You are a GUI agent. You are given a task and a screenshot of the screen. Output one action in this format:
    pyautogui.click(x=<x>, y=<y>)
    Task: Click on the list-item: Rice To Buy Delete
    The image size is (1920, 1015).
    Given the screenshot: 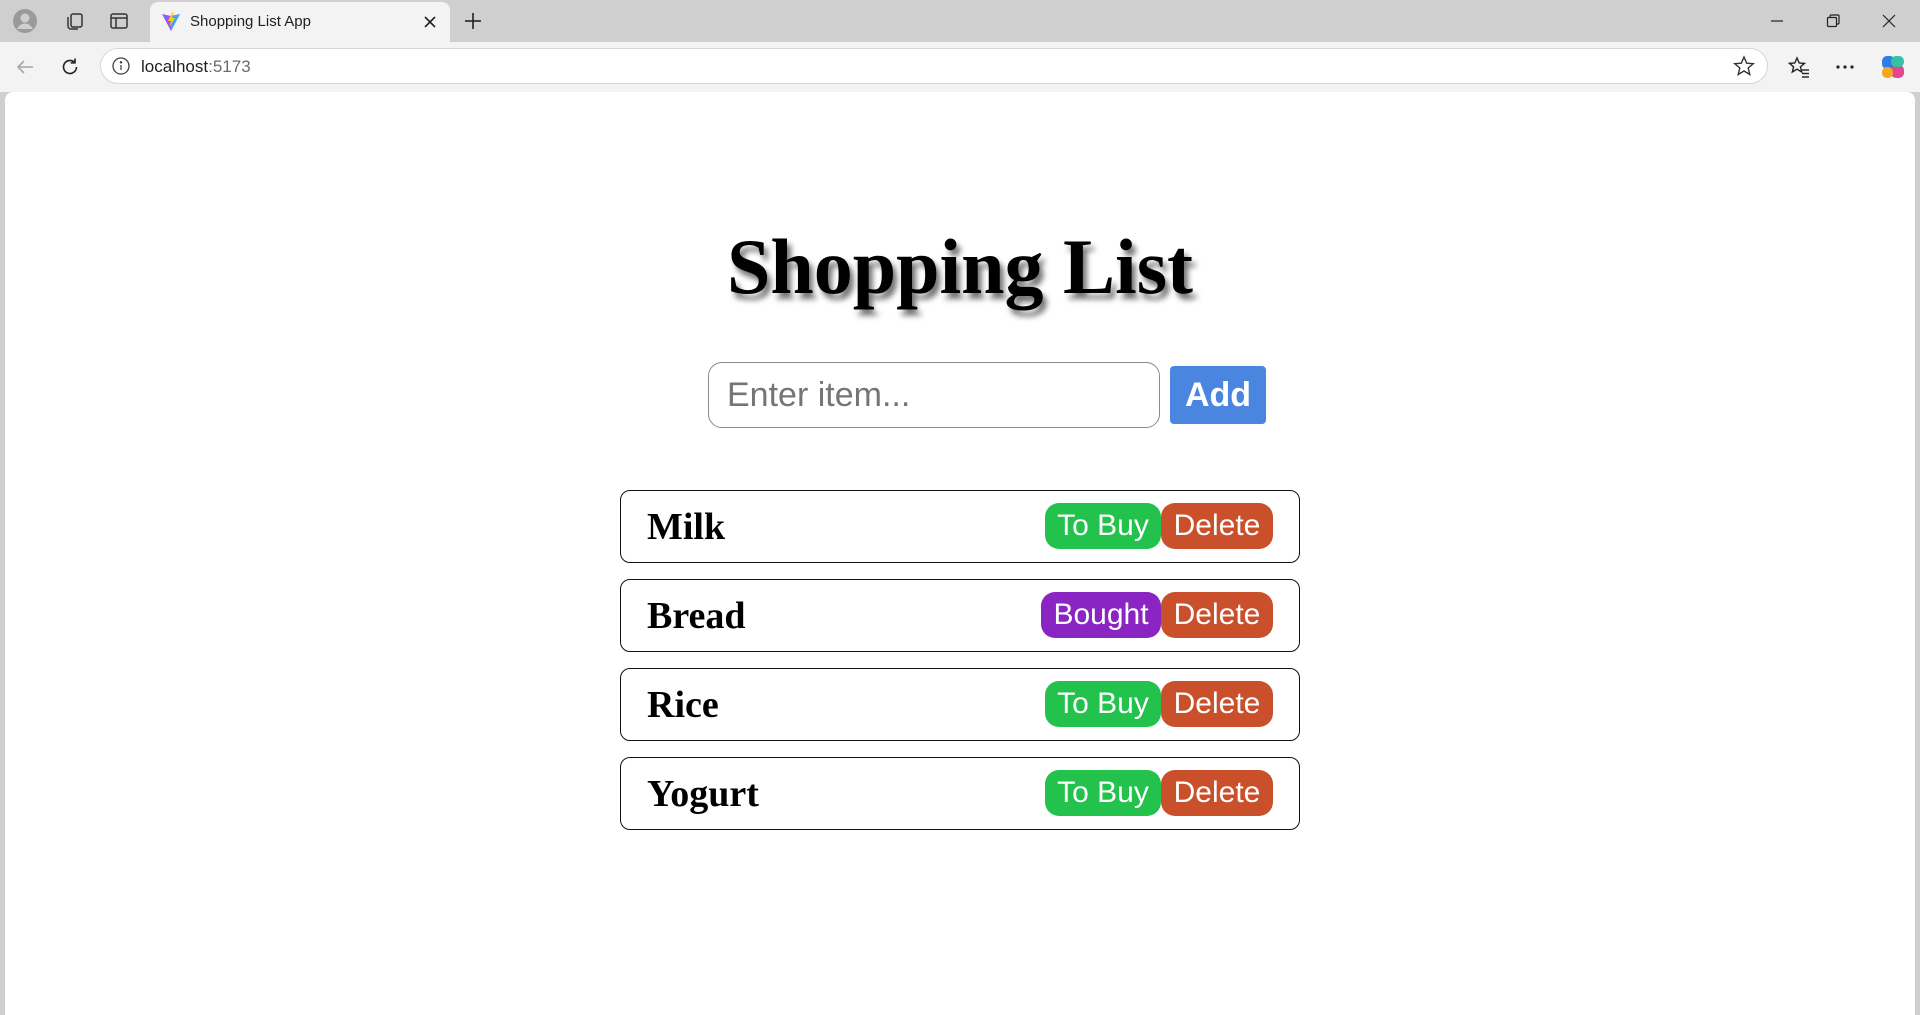 What is the action you would take?
    pyautogui.click(x=960, y=704)
    